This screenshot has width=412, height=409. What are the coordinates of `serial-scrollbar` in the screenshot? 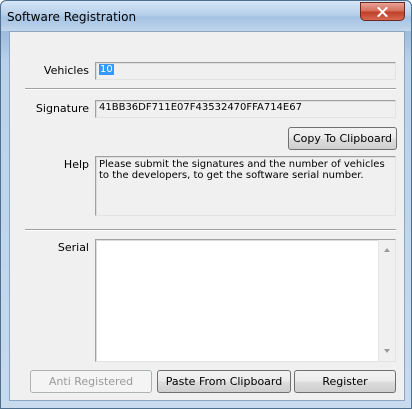 It's located at (386, 300).